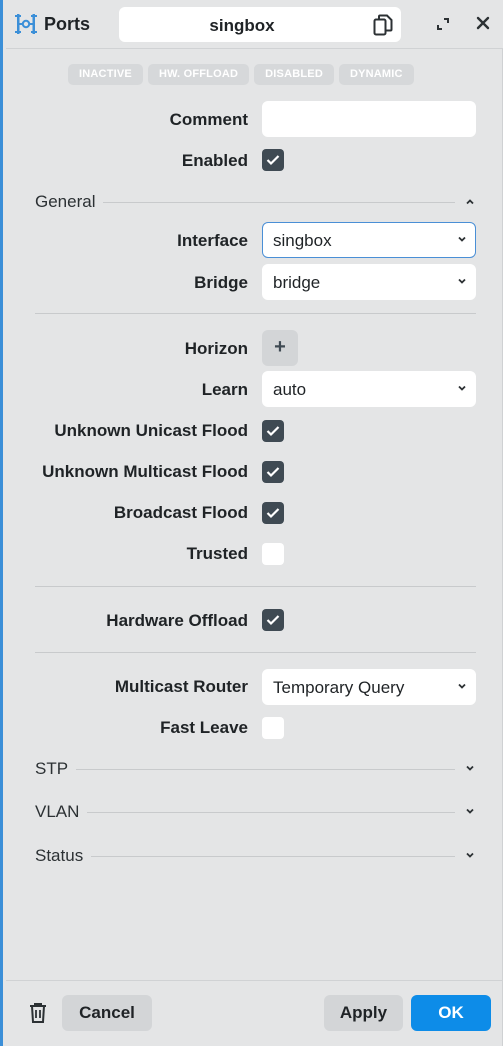  I want to click on section-status: Status, so click(255, 856).